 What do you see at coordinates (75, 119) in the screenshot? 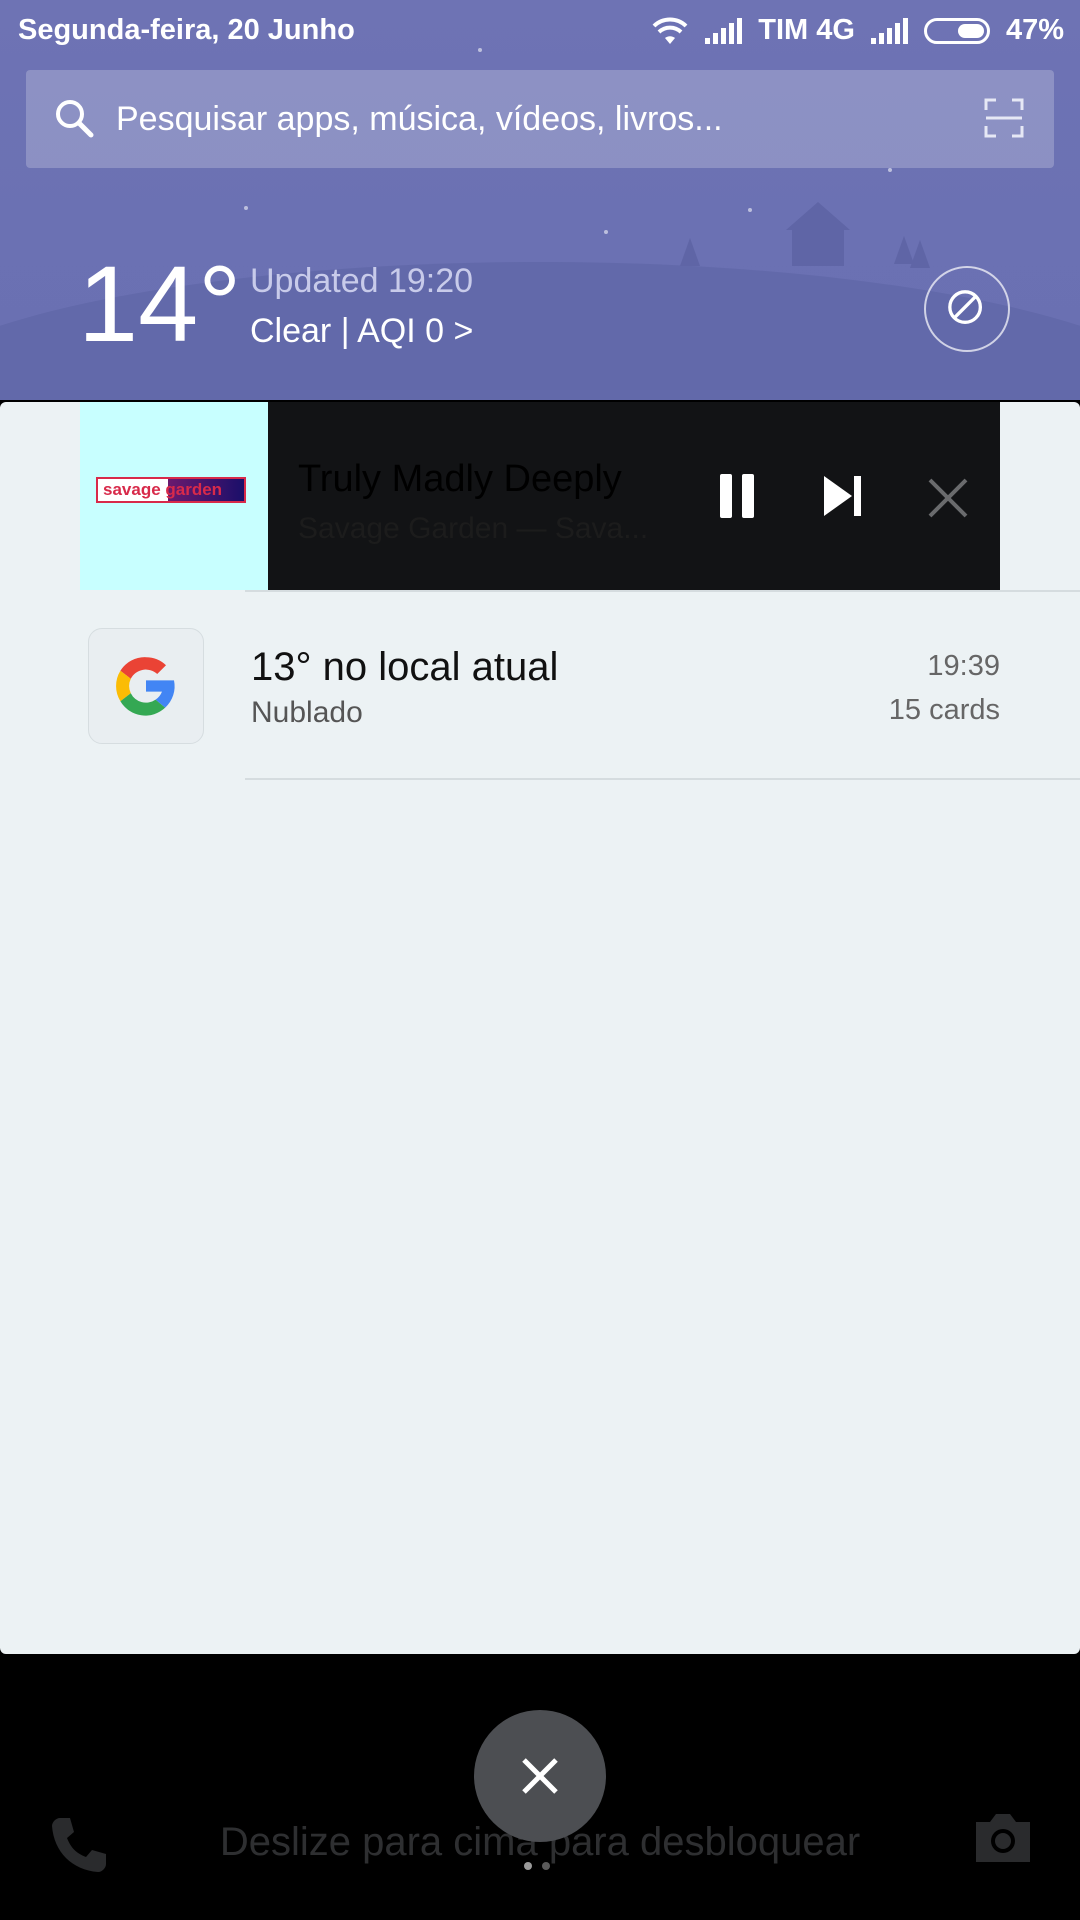
I see `search-icon` at bounding box center [75, 119].